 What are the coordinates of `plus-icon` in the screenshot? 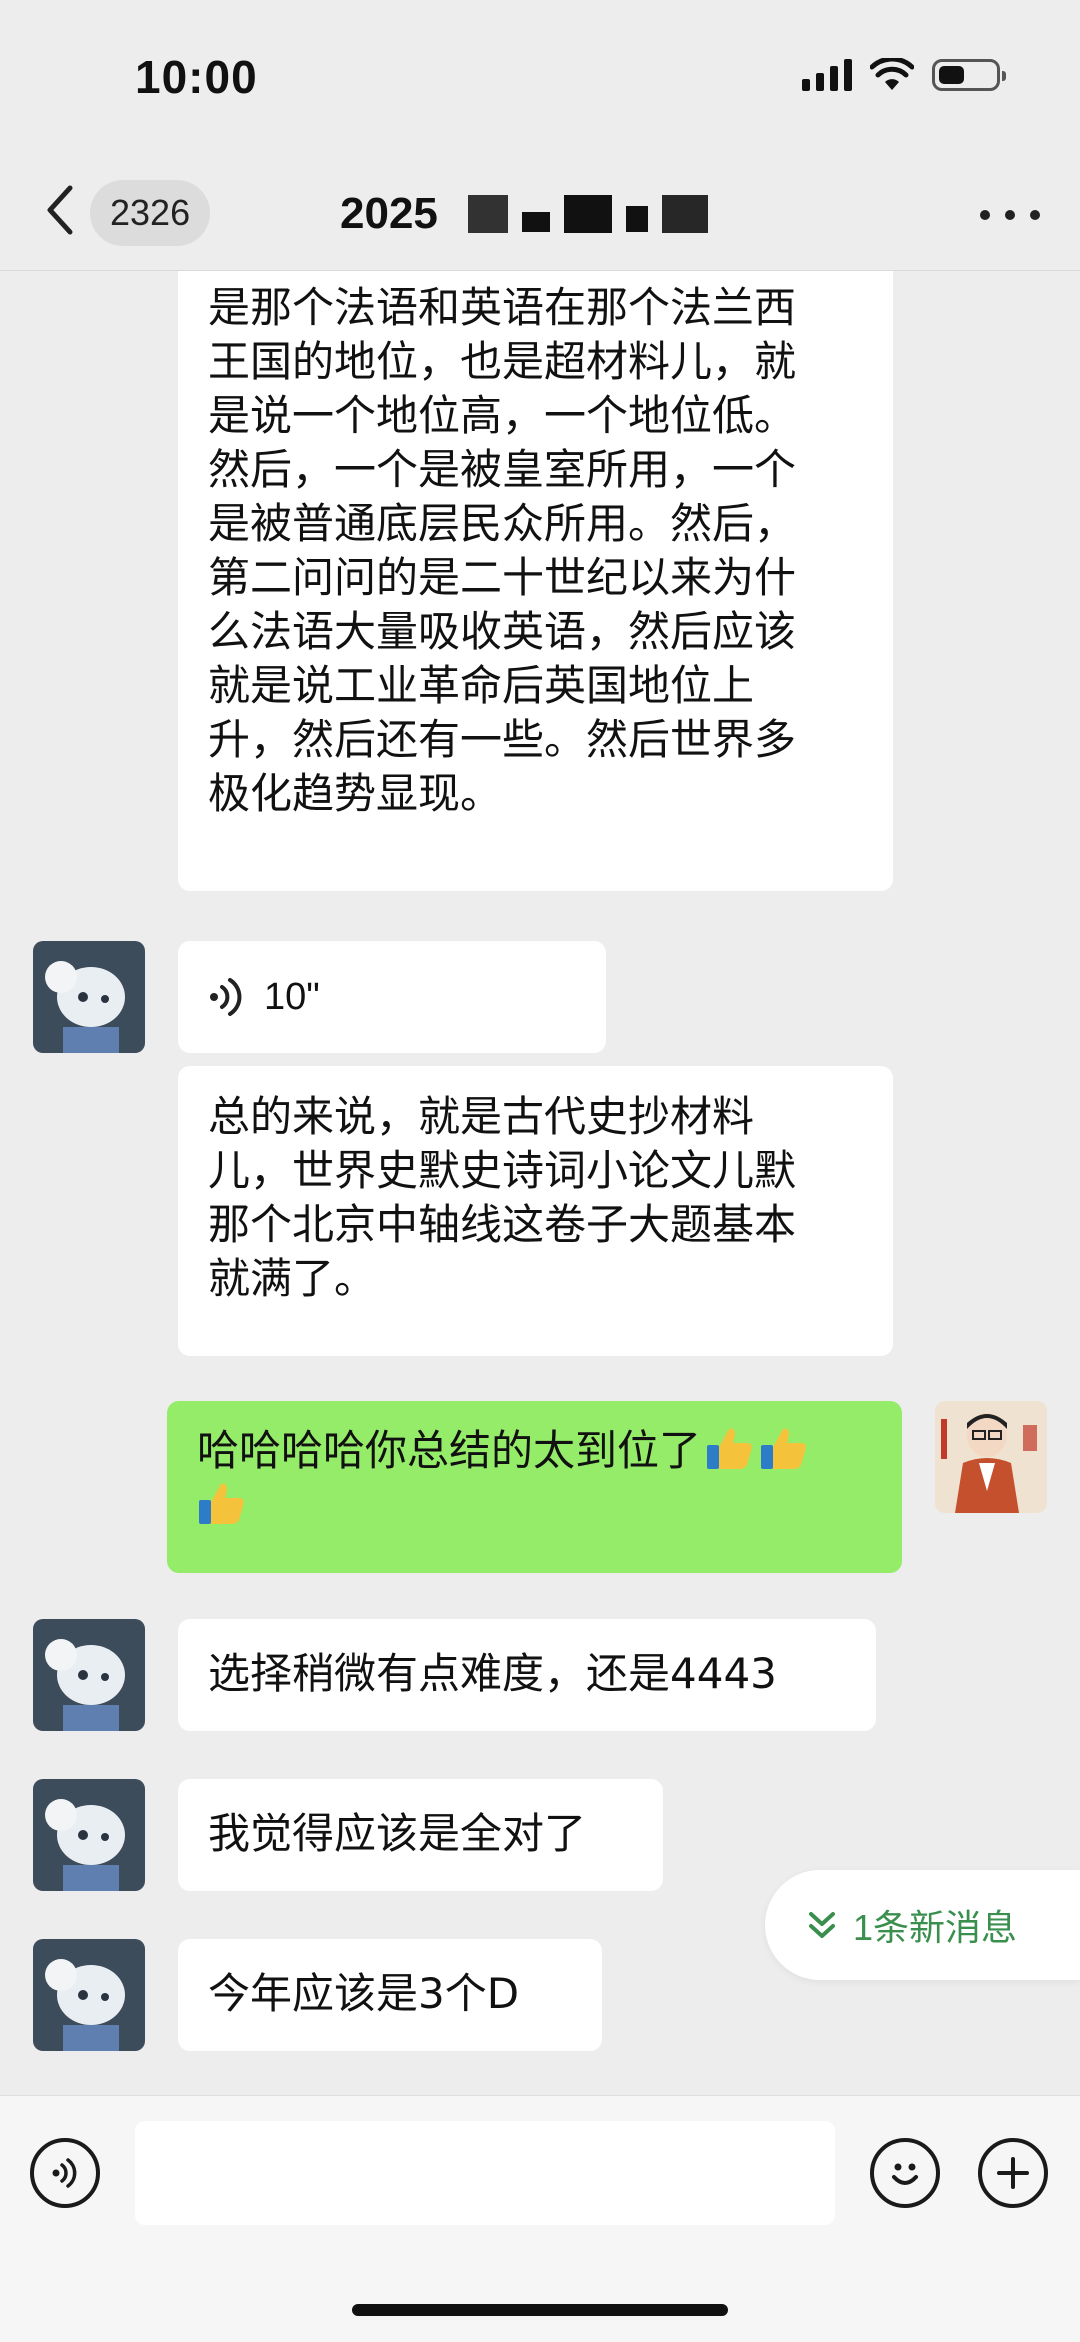 It's located at (1013, 2173).